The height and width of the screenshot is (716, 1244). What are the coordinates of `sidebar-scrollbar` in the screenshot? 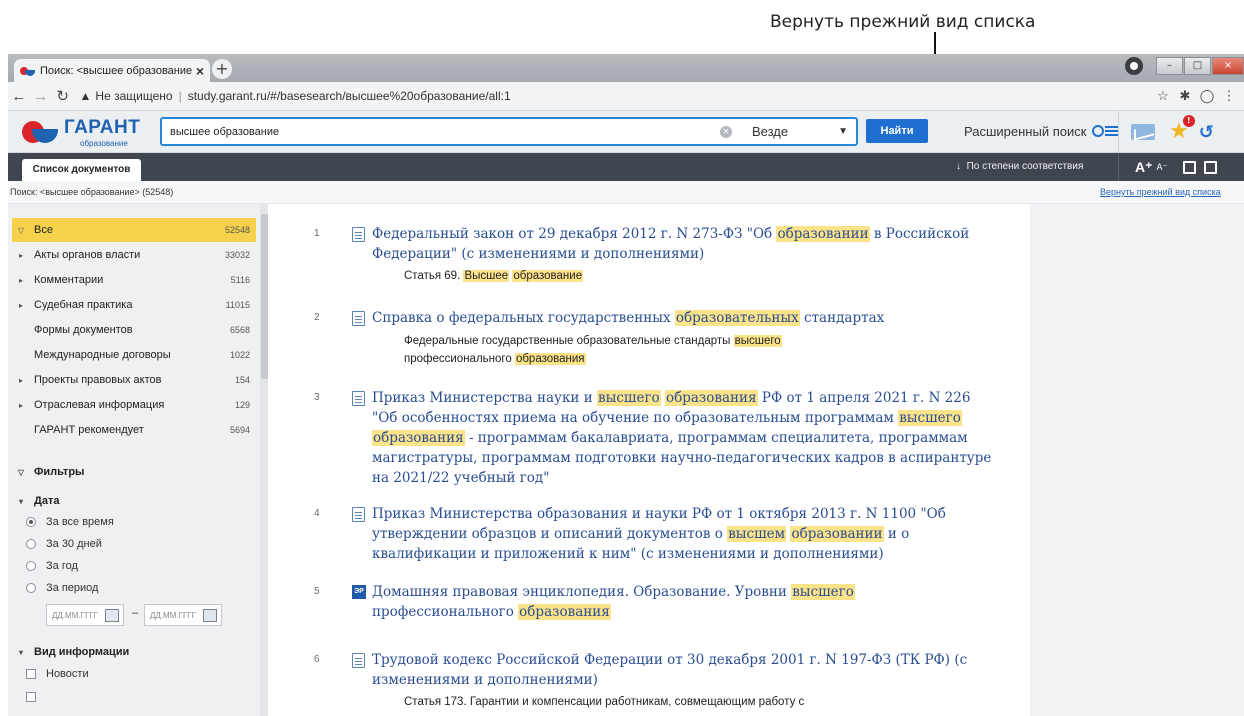 It's located at (264, 460).